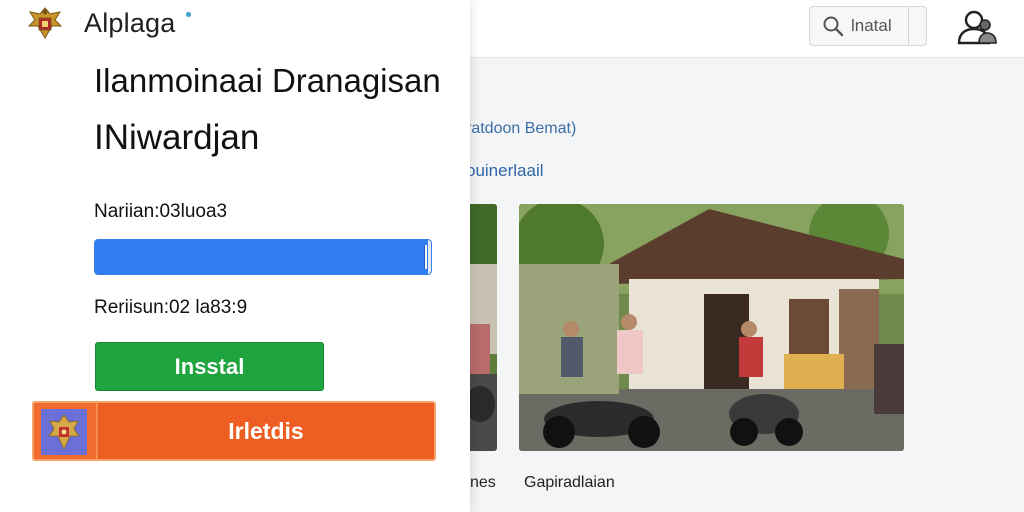 The width and height of the screenshot is (1024, 512). What do you see at coordinates (569, 482) in the screenshot?
I see `photo-caption-main: Gapiradlaian` at bounding box center [569, 482].